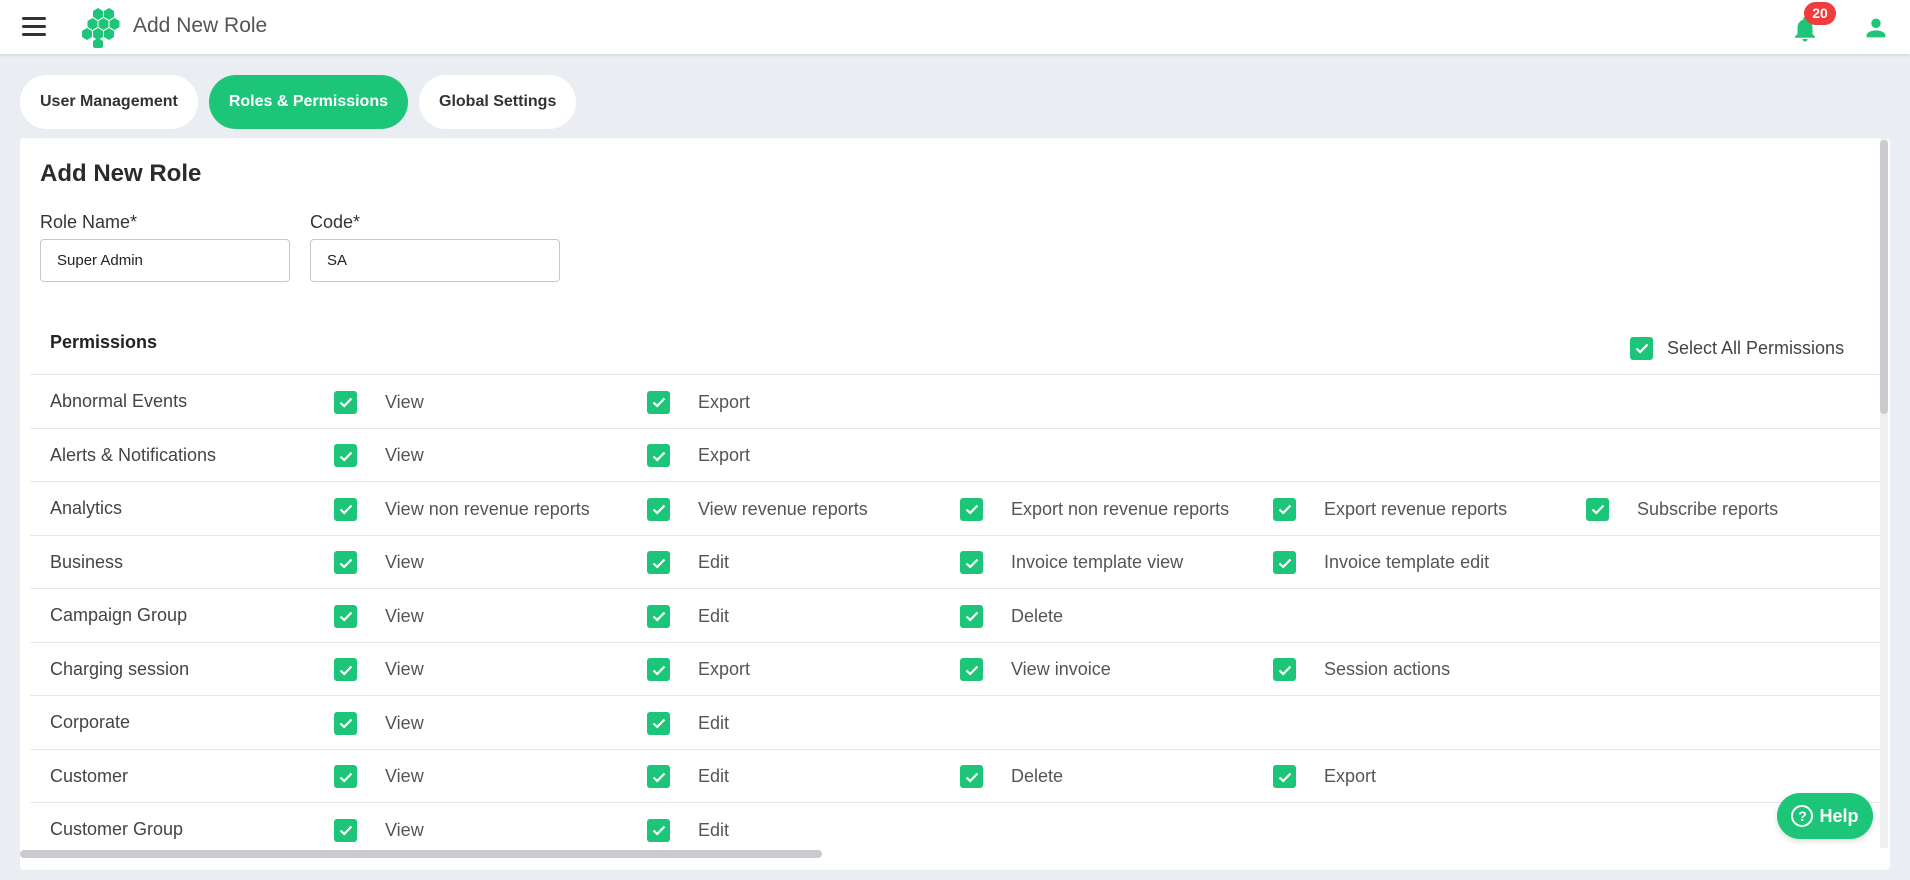 This screenshot has height=880, width=1910. Describe the element at coordinates (955, 27) in the screenshot. I see `top-bar: Add New Role 20` at that location.